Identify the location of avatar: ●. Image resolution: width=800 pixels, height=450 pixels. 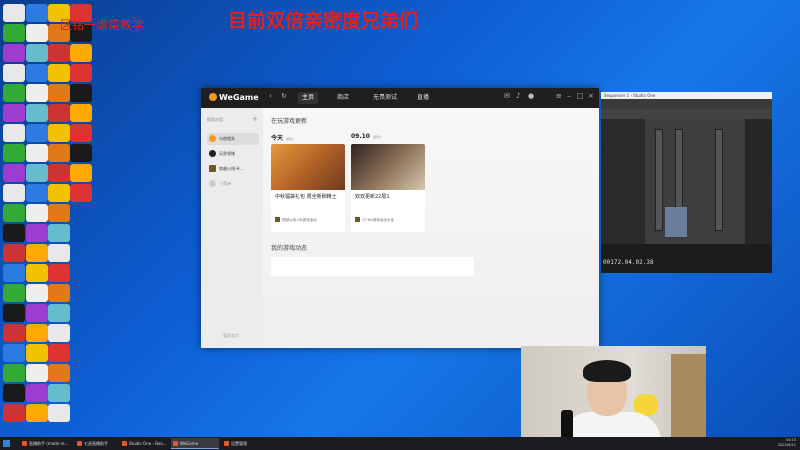
(531, 96).